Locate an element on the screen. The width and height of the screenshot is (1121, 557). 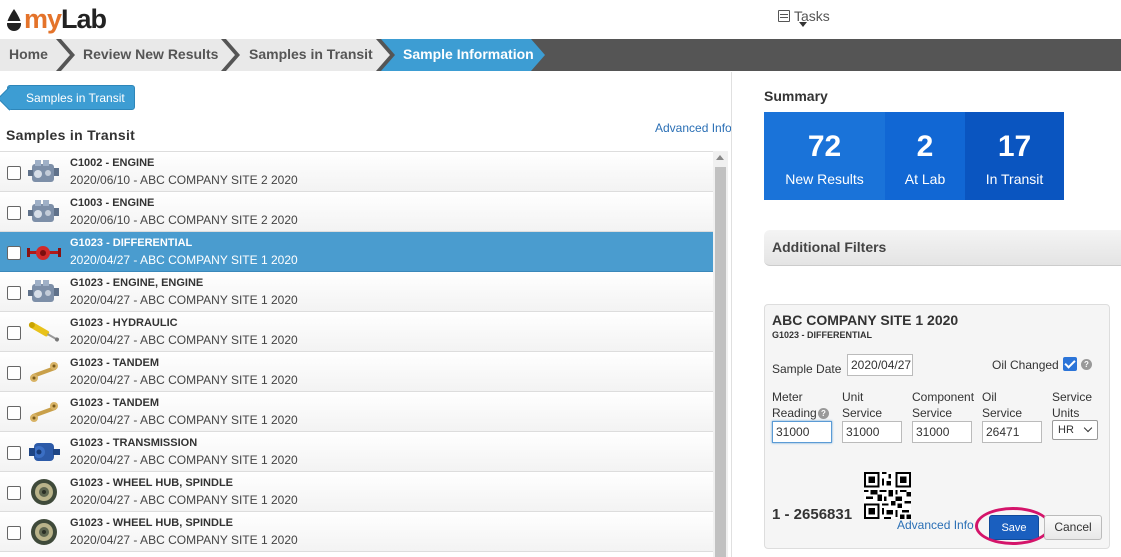
wheel-hub-icon is located at coordinates (44, 532).